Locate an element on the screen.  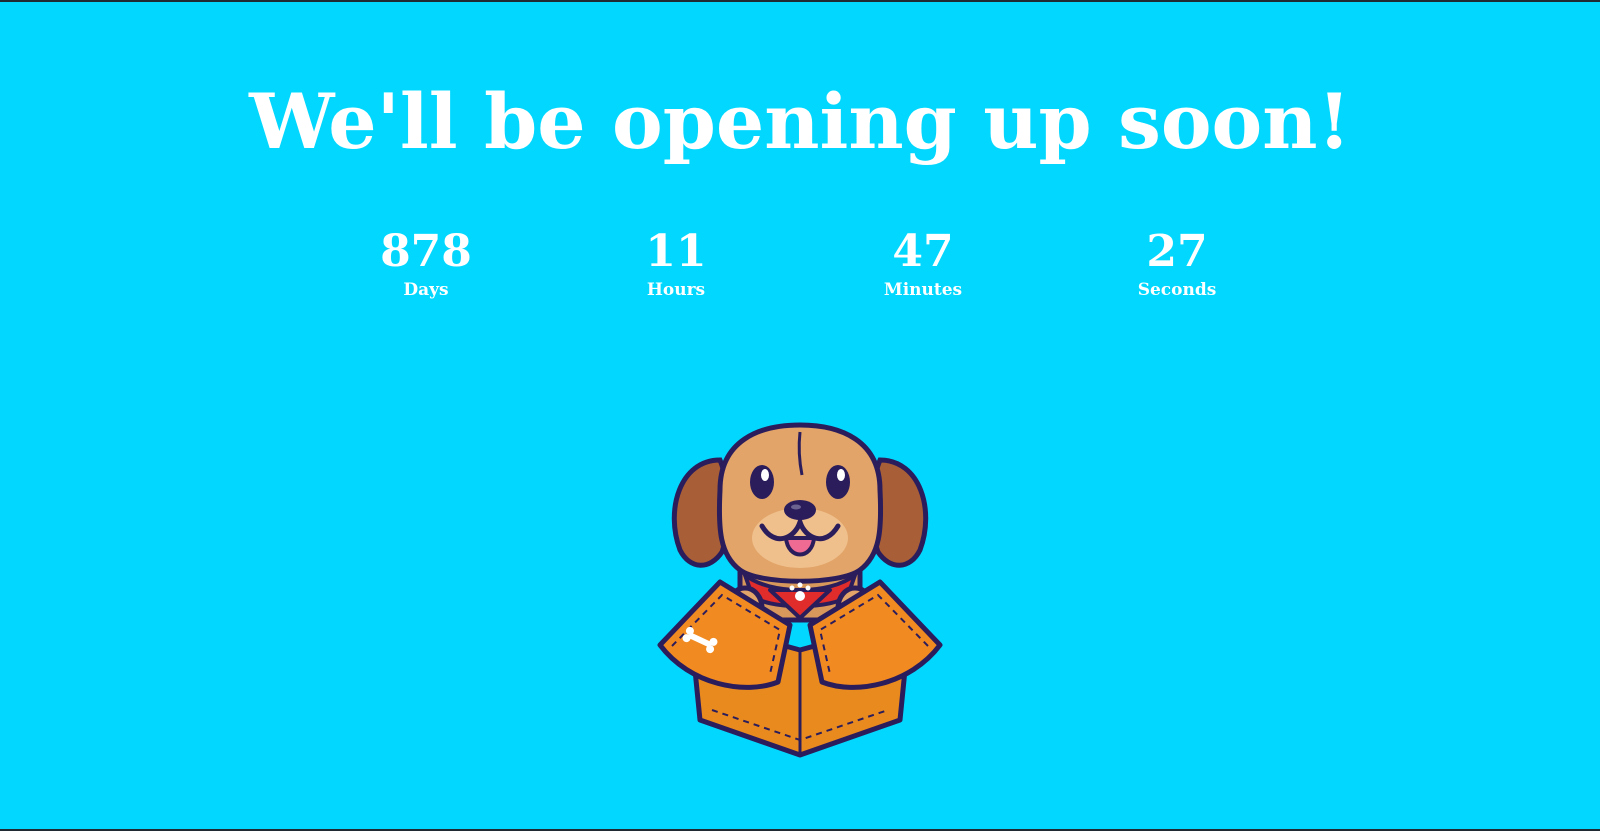
countdown-seconds: 27 Seconds is located at coordinates (1177, 264).